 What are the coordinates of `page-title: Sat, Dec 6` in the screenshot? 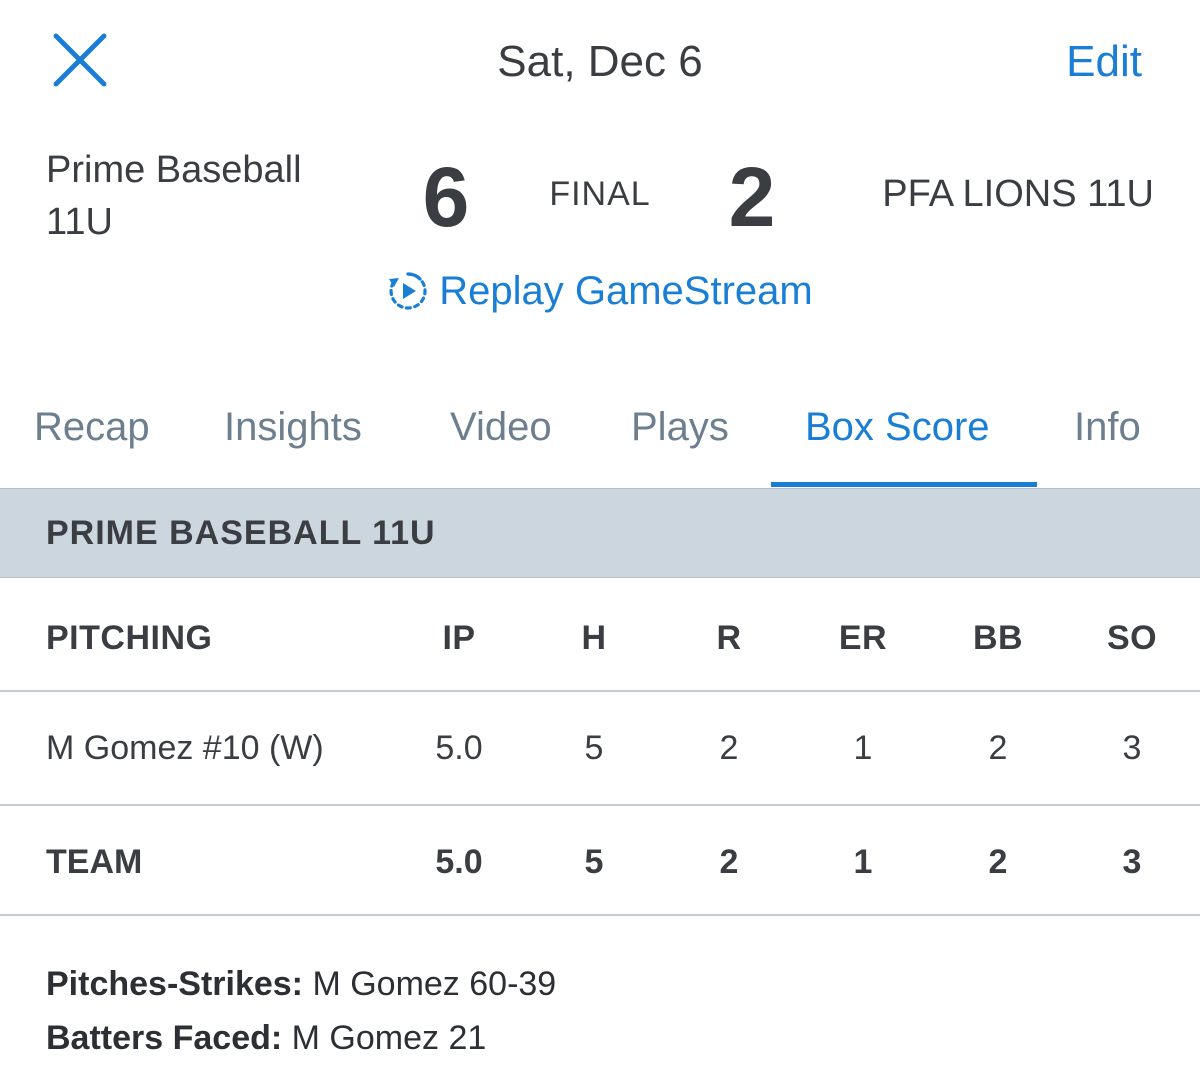 It's located at (600, 61).